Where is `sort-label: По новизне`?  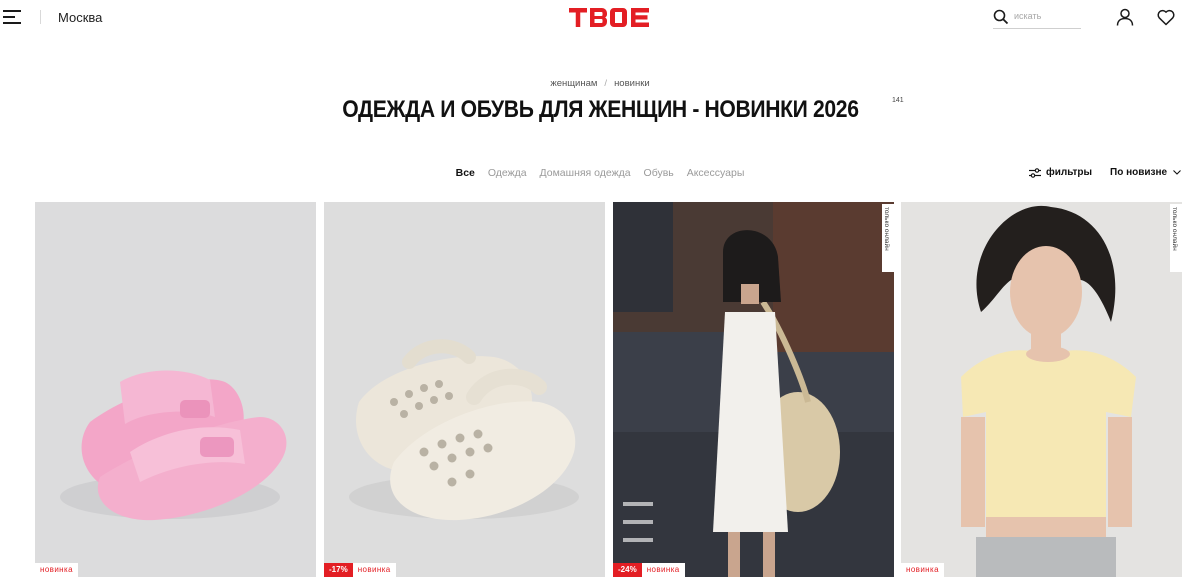 sort-label: По новизне is located at coordinates (1139, 172).